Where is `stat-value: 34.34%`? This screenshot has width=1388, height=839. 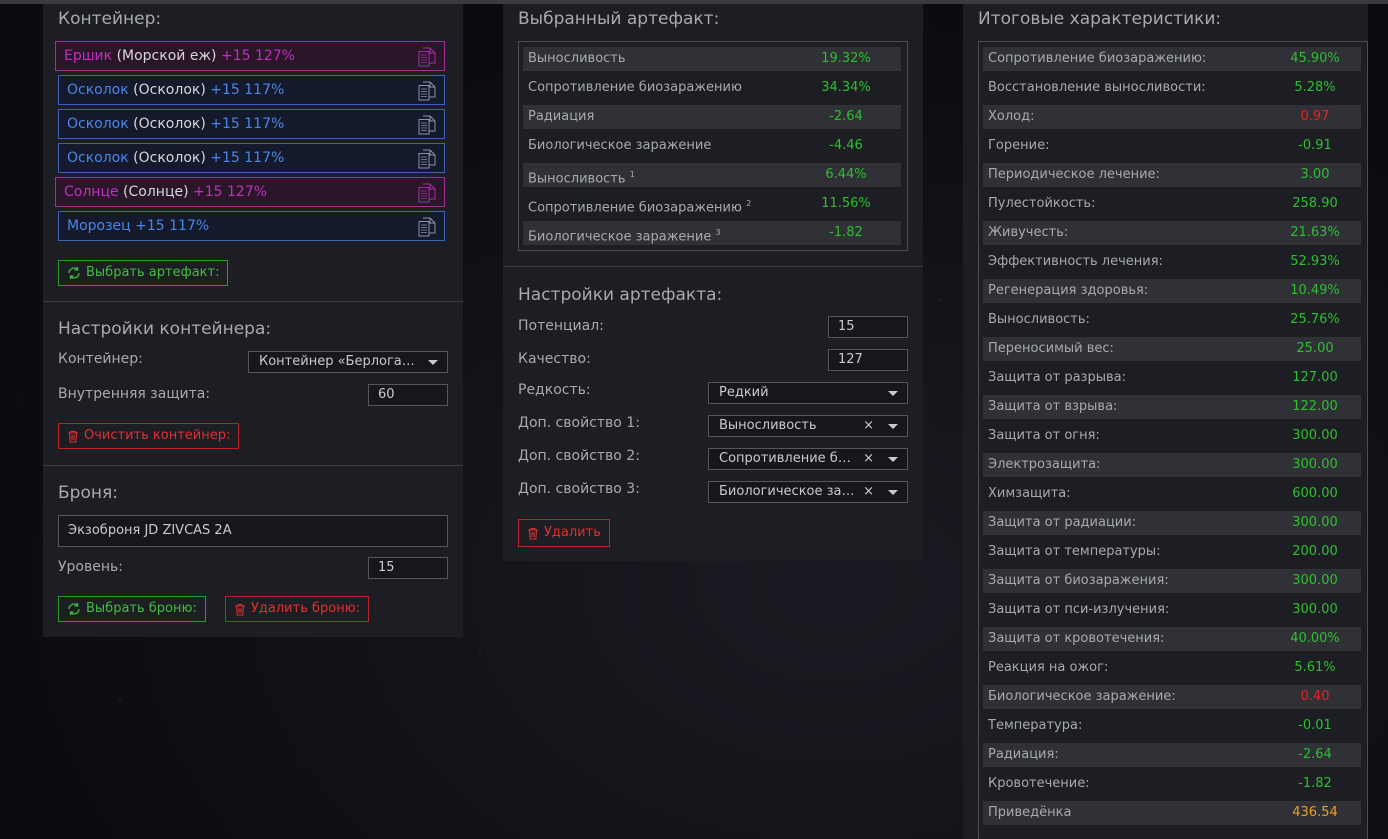
stat-value: 34.34% is located at coordinates (846, 87).